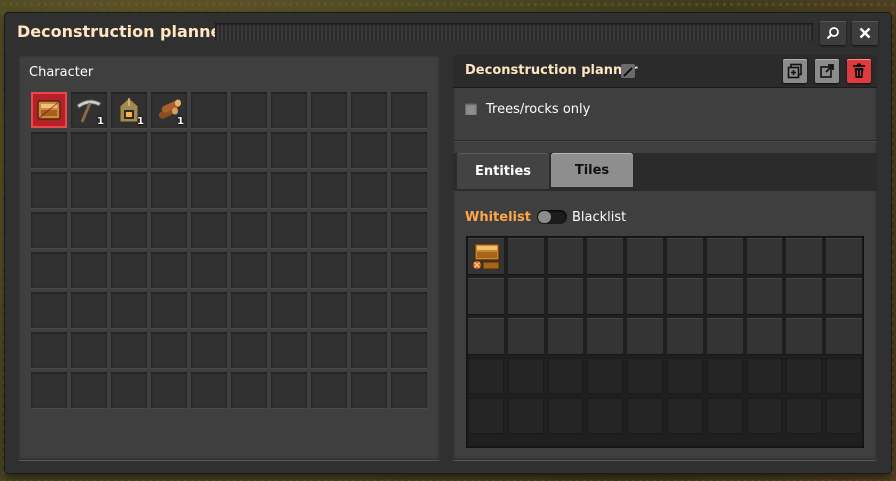 The height and width of the screenshot is (481, 896). Describe the element at coordinates (592, 170) in the screenshot. I see `tab-tiles: Tiles` at that location.